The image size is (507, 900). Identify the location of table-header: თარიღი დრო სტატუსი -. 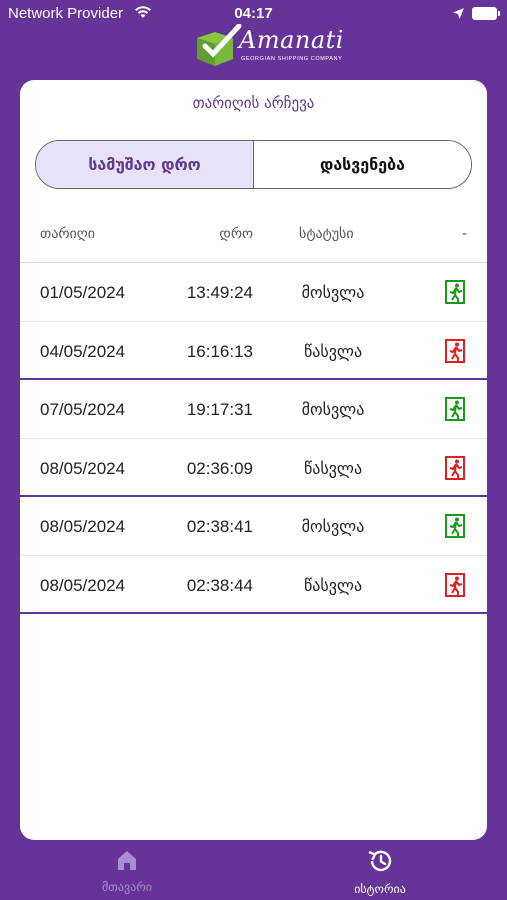
(253, 236).